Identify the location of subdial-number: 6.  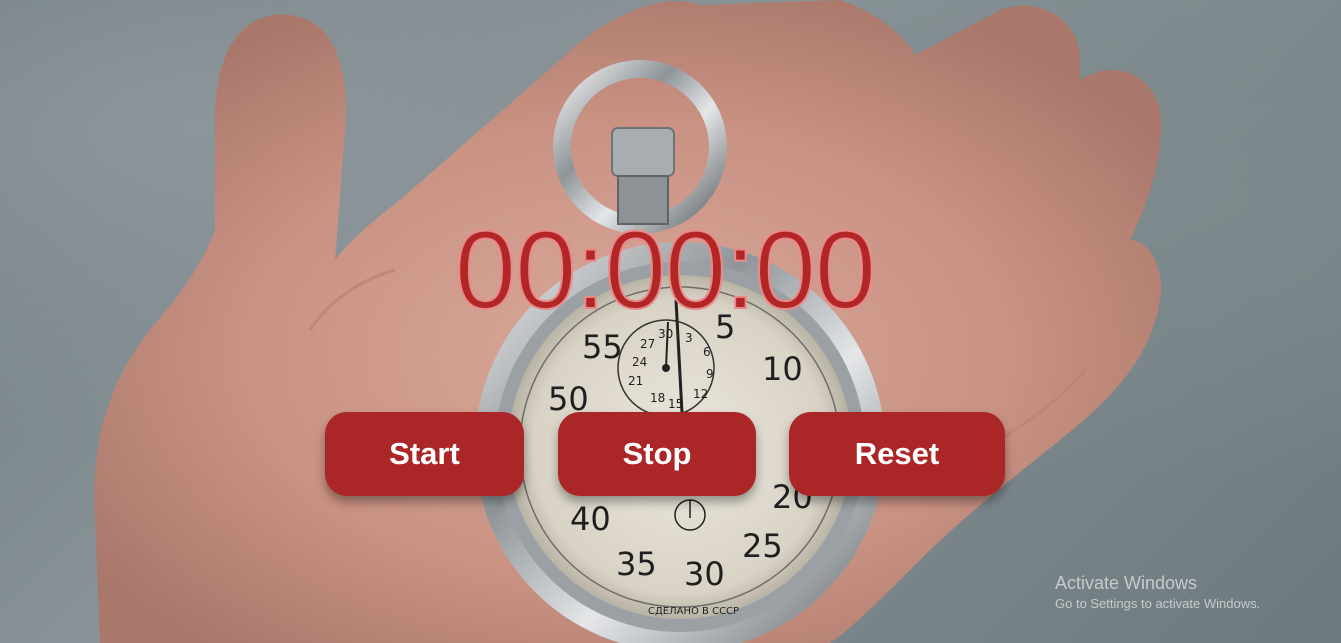
(707, 352).